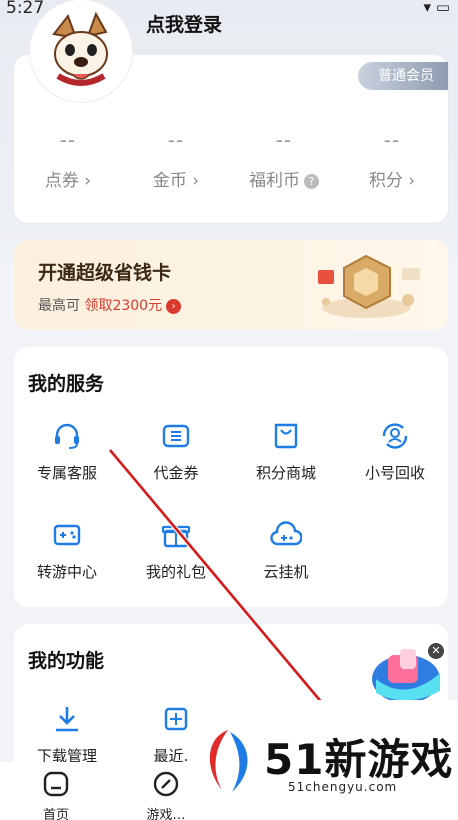  I want to click on close-icon: ✕, so click(436, 651).